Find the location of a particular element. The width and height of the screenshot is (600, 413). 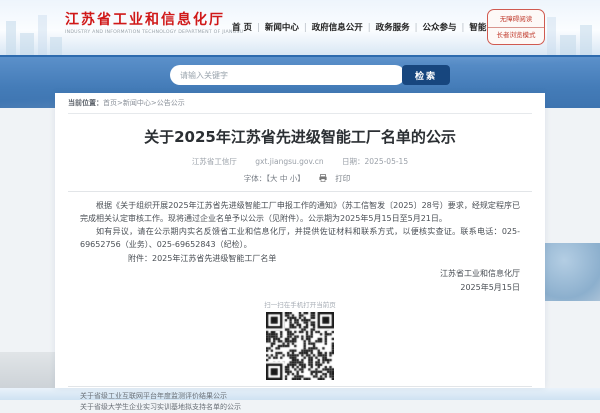

print-button: 打印 is located at coordinates (337, 178).